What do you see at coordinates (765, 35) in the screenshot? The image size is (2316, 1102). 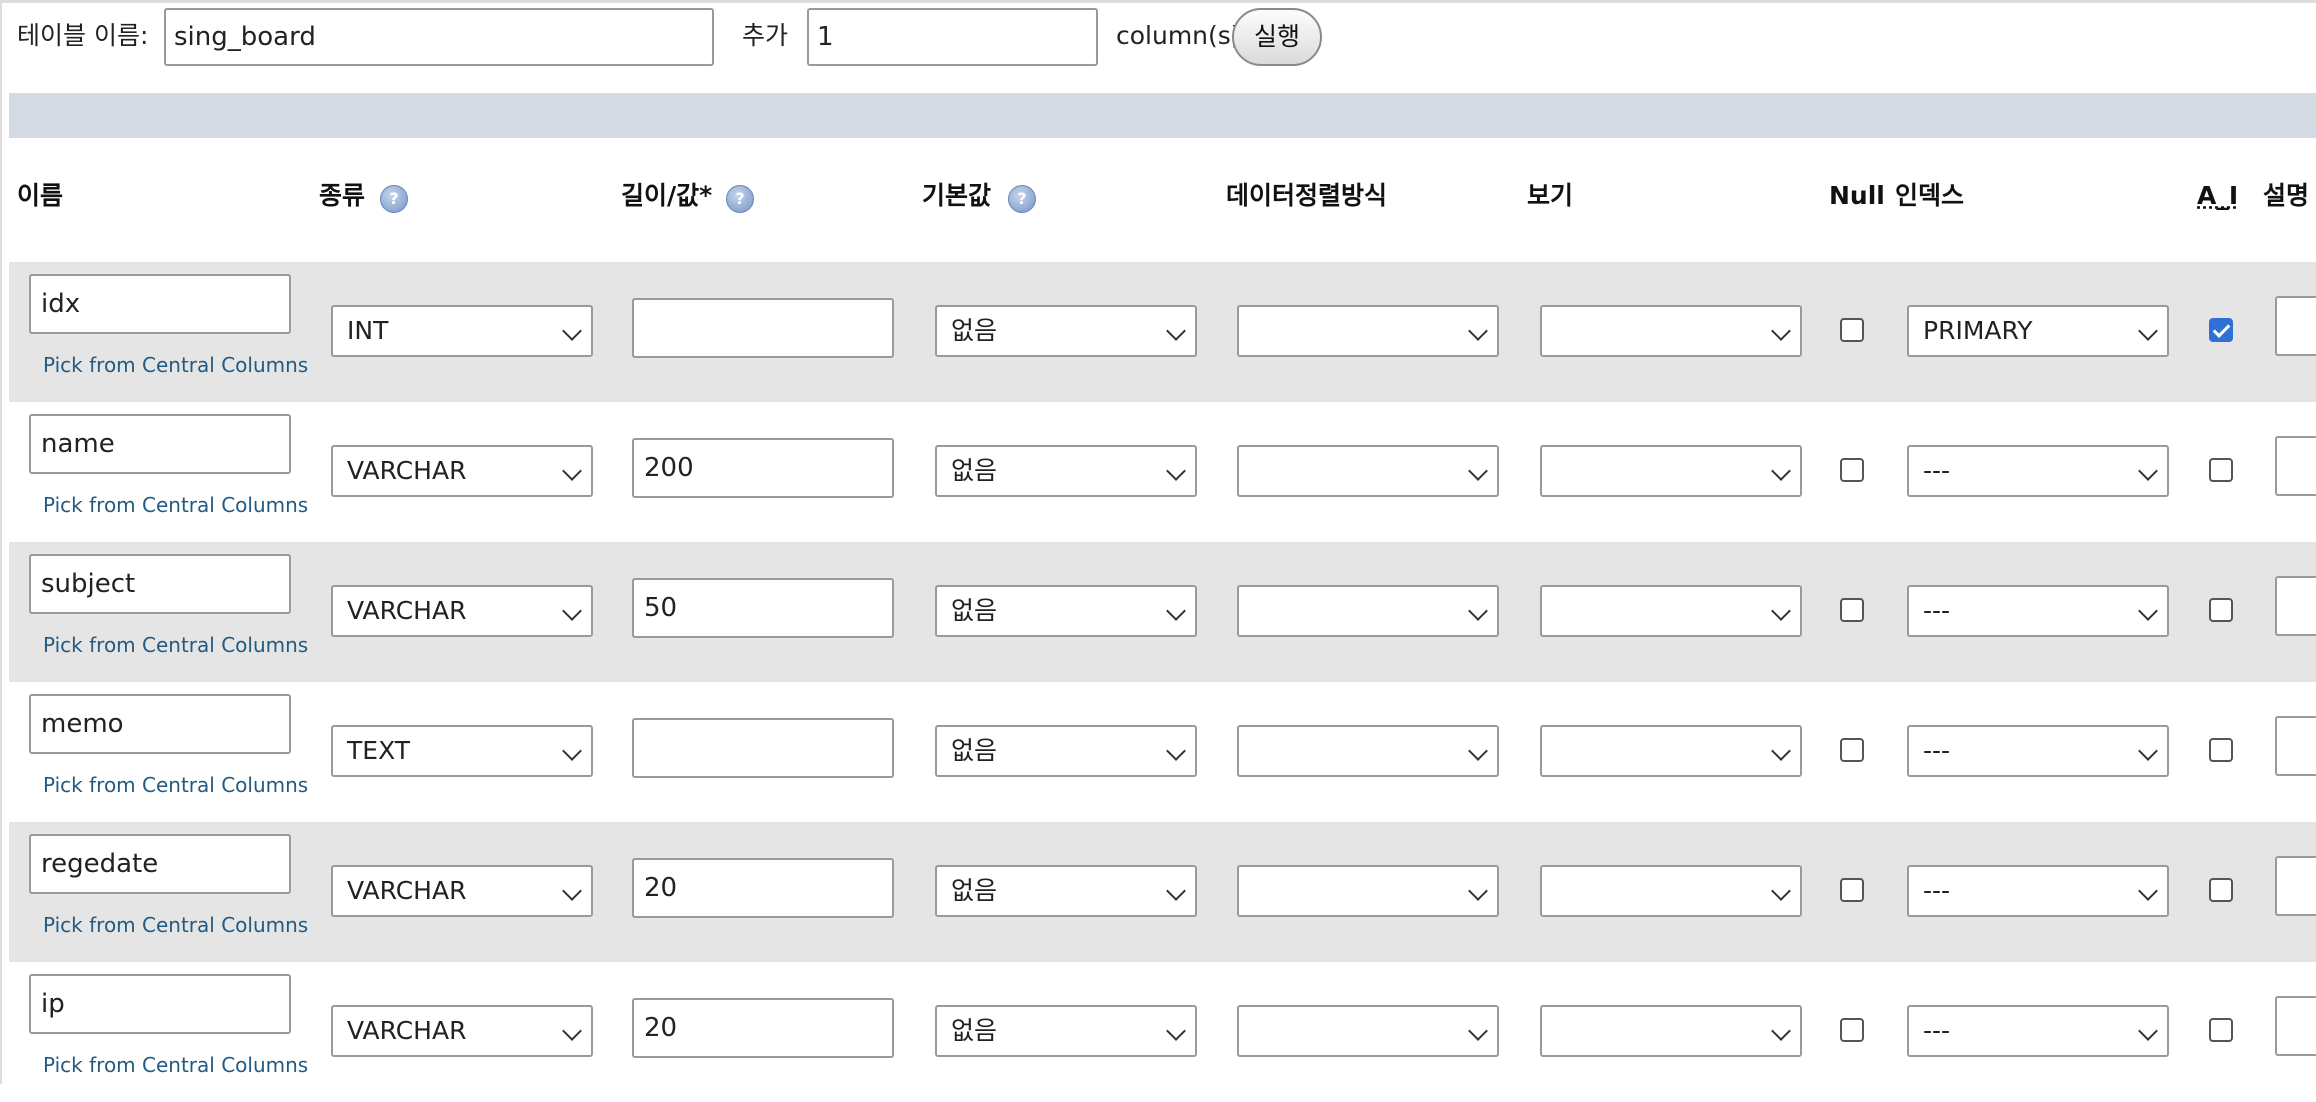 I see `add-label: 추가` at bounding box center [765, 35].